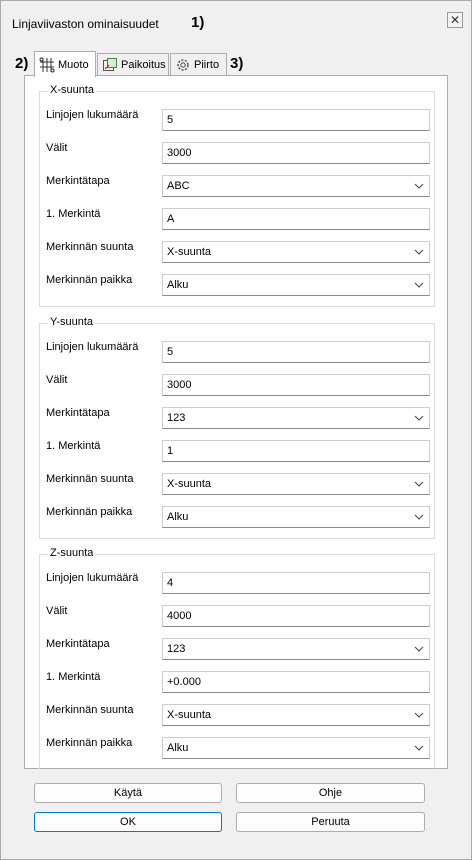  I want to click on placement-icon, so click(110, 65).